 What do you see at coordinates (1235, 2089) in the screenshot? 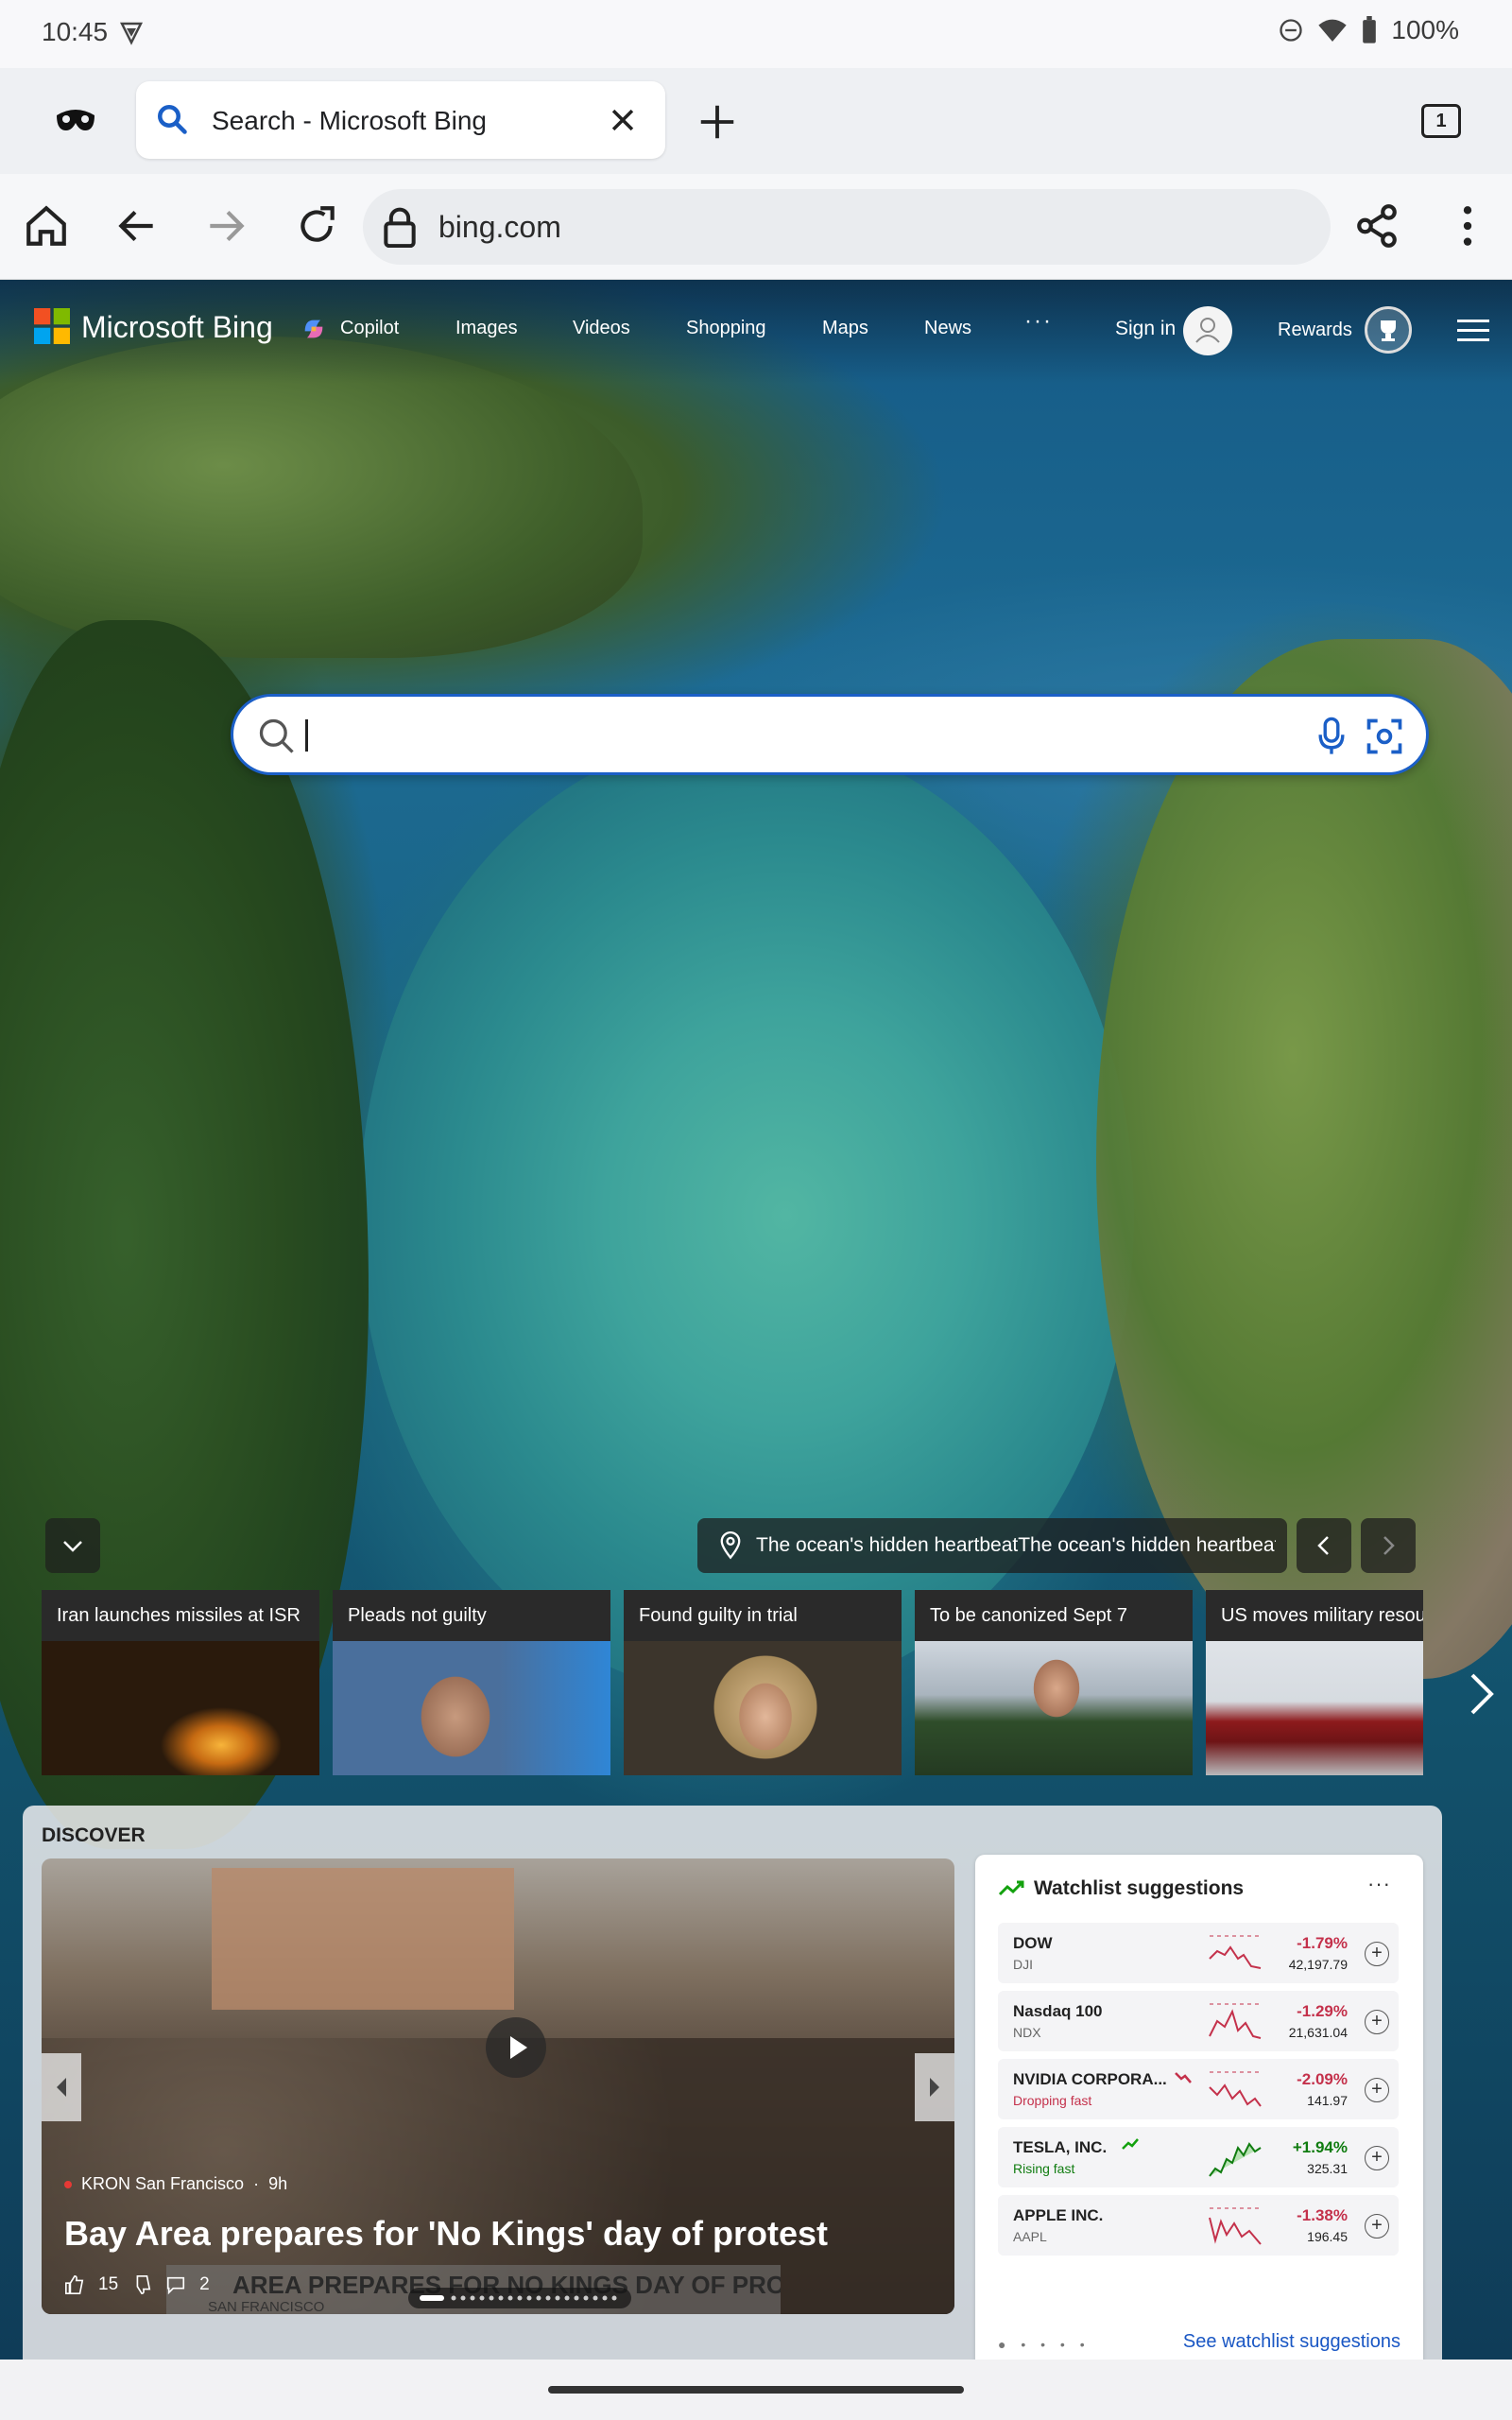
I see `stock-sparkline` at bounding box center [1235, 2089].